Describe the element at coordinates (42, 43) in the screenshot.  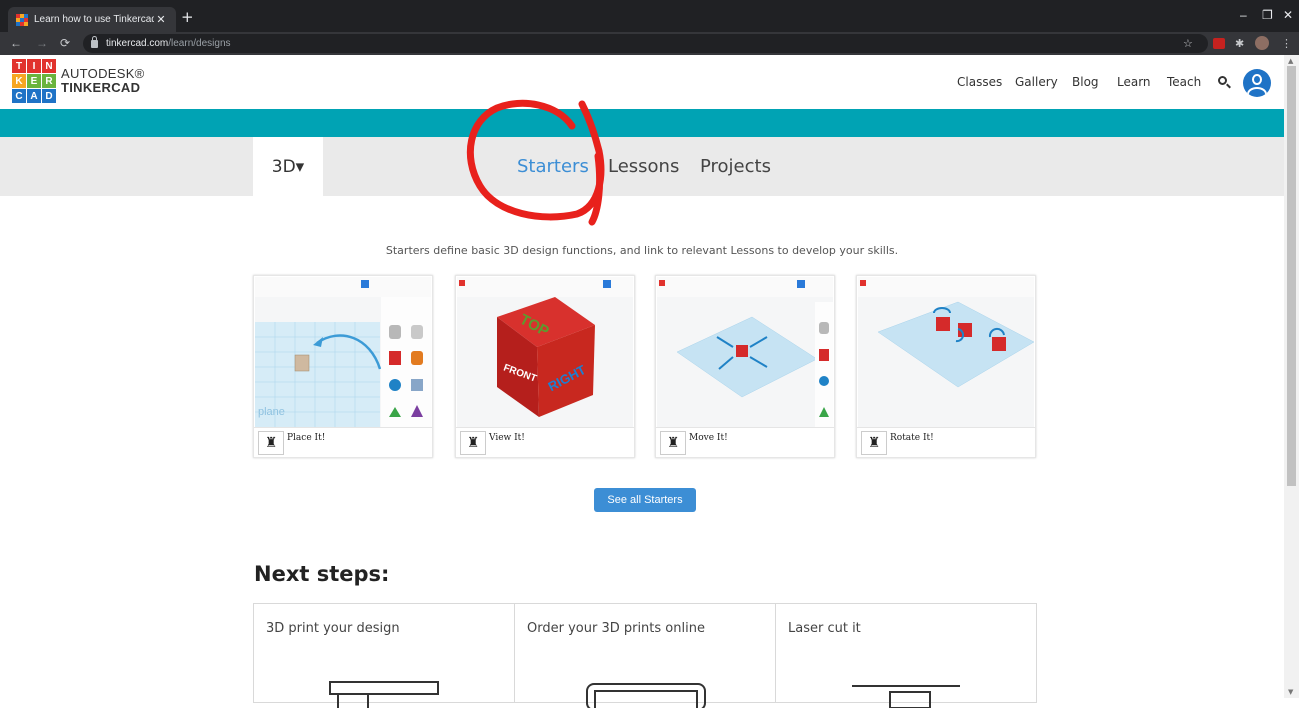
I see `forward-icon: →` at that location.